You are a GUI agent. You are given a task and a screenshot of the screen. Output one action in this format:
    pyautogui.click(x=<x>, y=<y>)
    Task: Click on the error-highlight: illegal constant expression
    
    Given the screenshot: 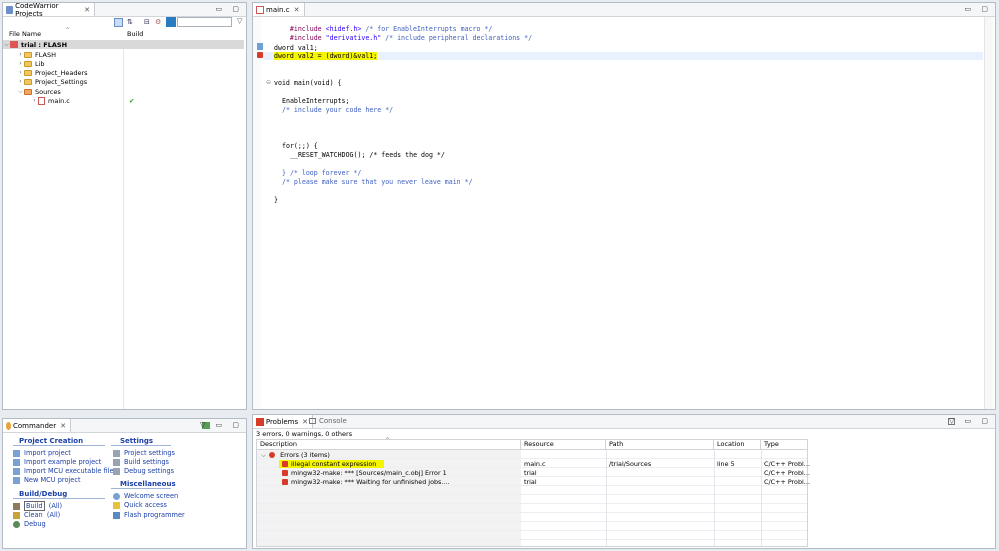 What is the action you would take?
    pyautogui.click(x=332, y=464)
    